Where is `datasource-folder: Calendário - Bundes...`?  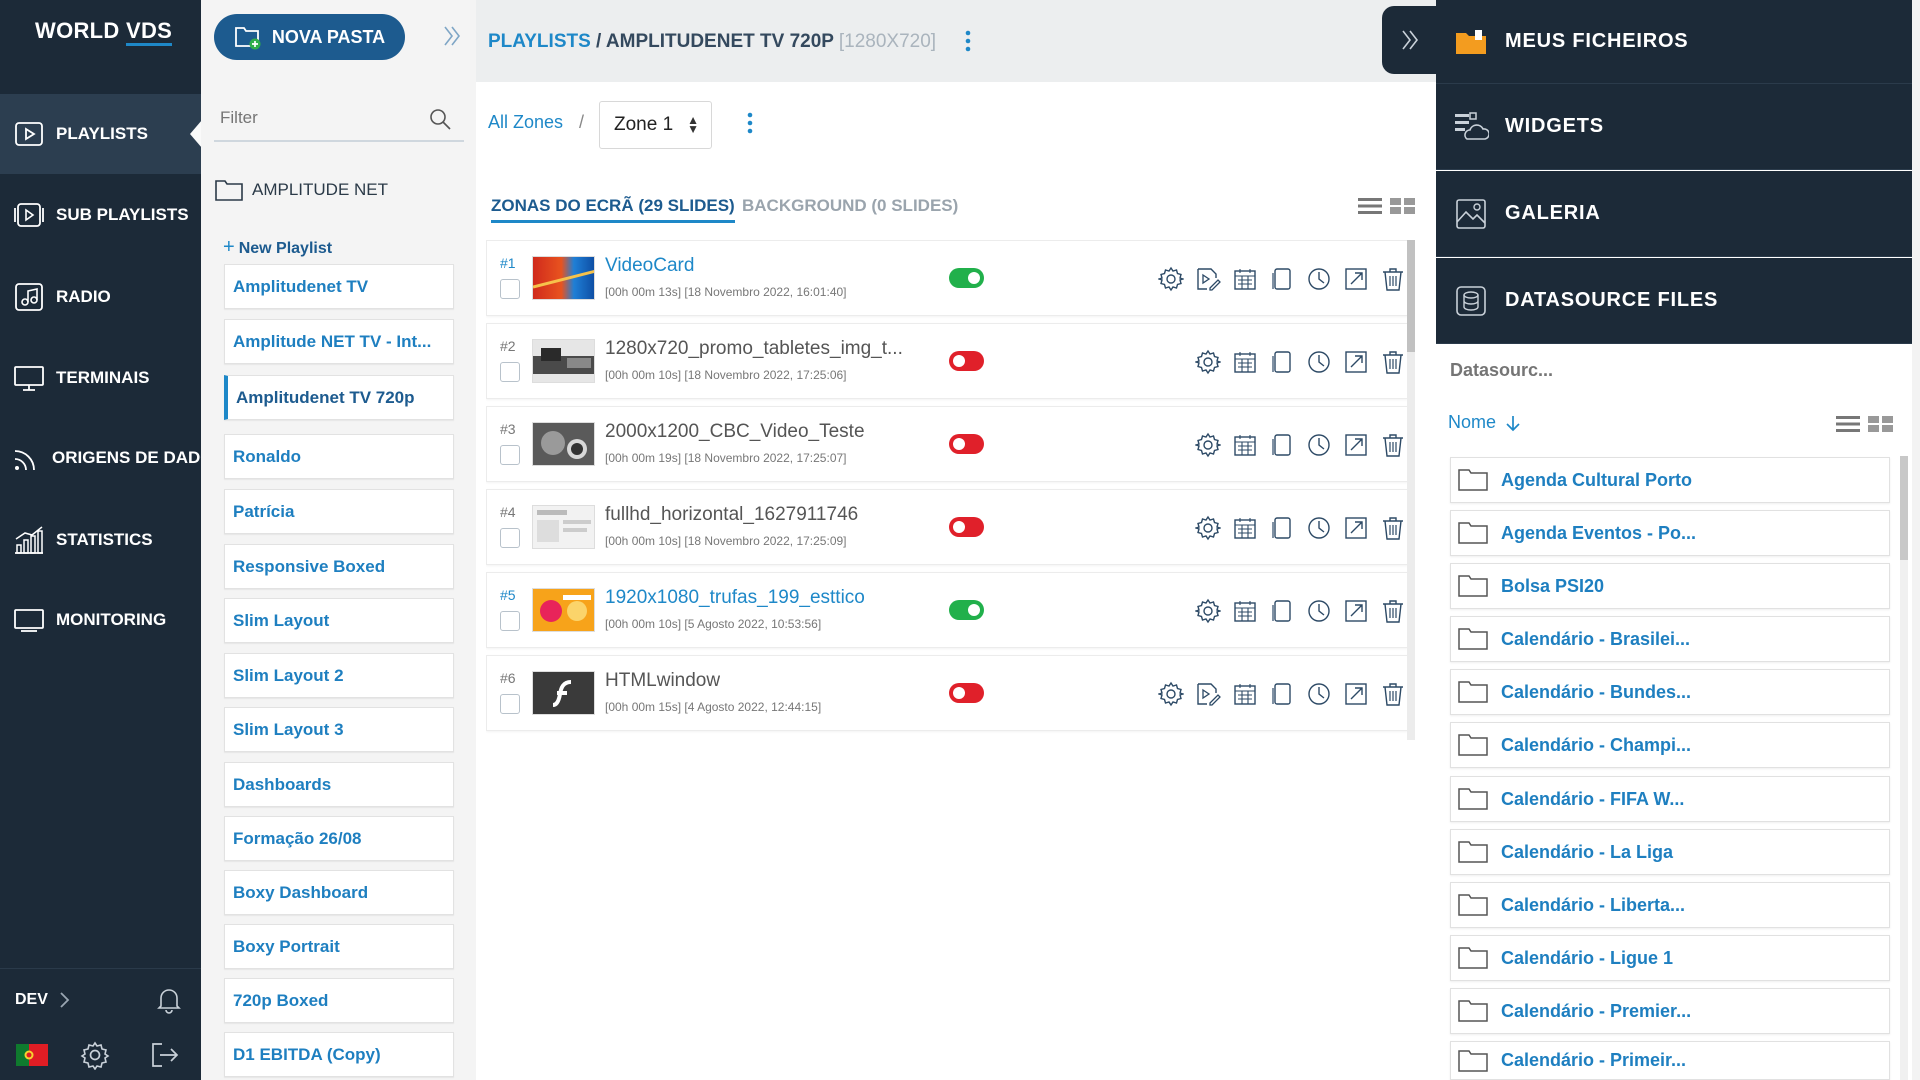 datasource-folder: Calendário - Bundes... is located at coordinates (1670, 692).